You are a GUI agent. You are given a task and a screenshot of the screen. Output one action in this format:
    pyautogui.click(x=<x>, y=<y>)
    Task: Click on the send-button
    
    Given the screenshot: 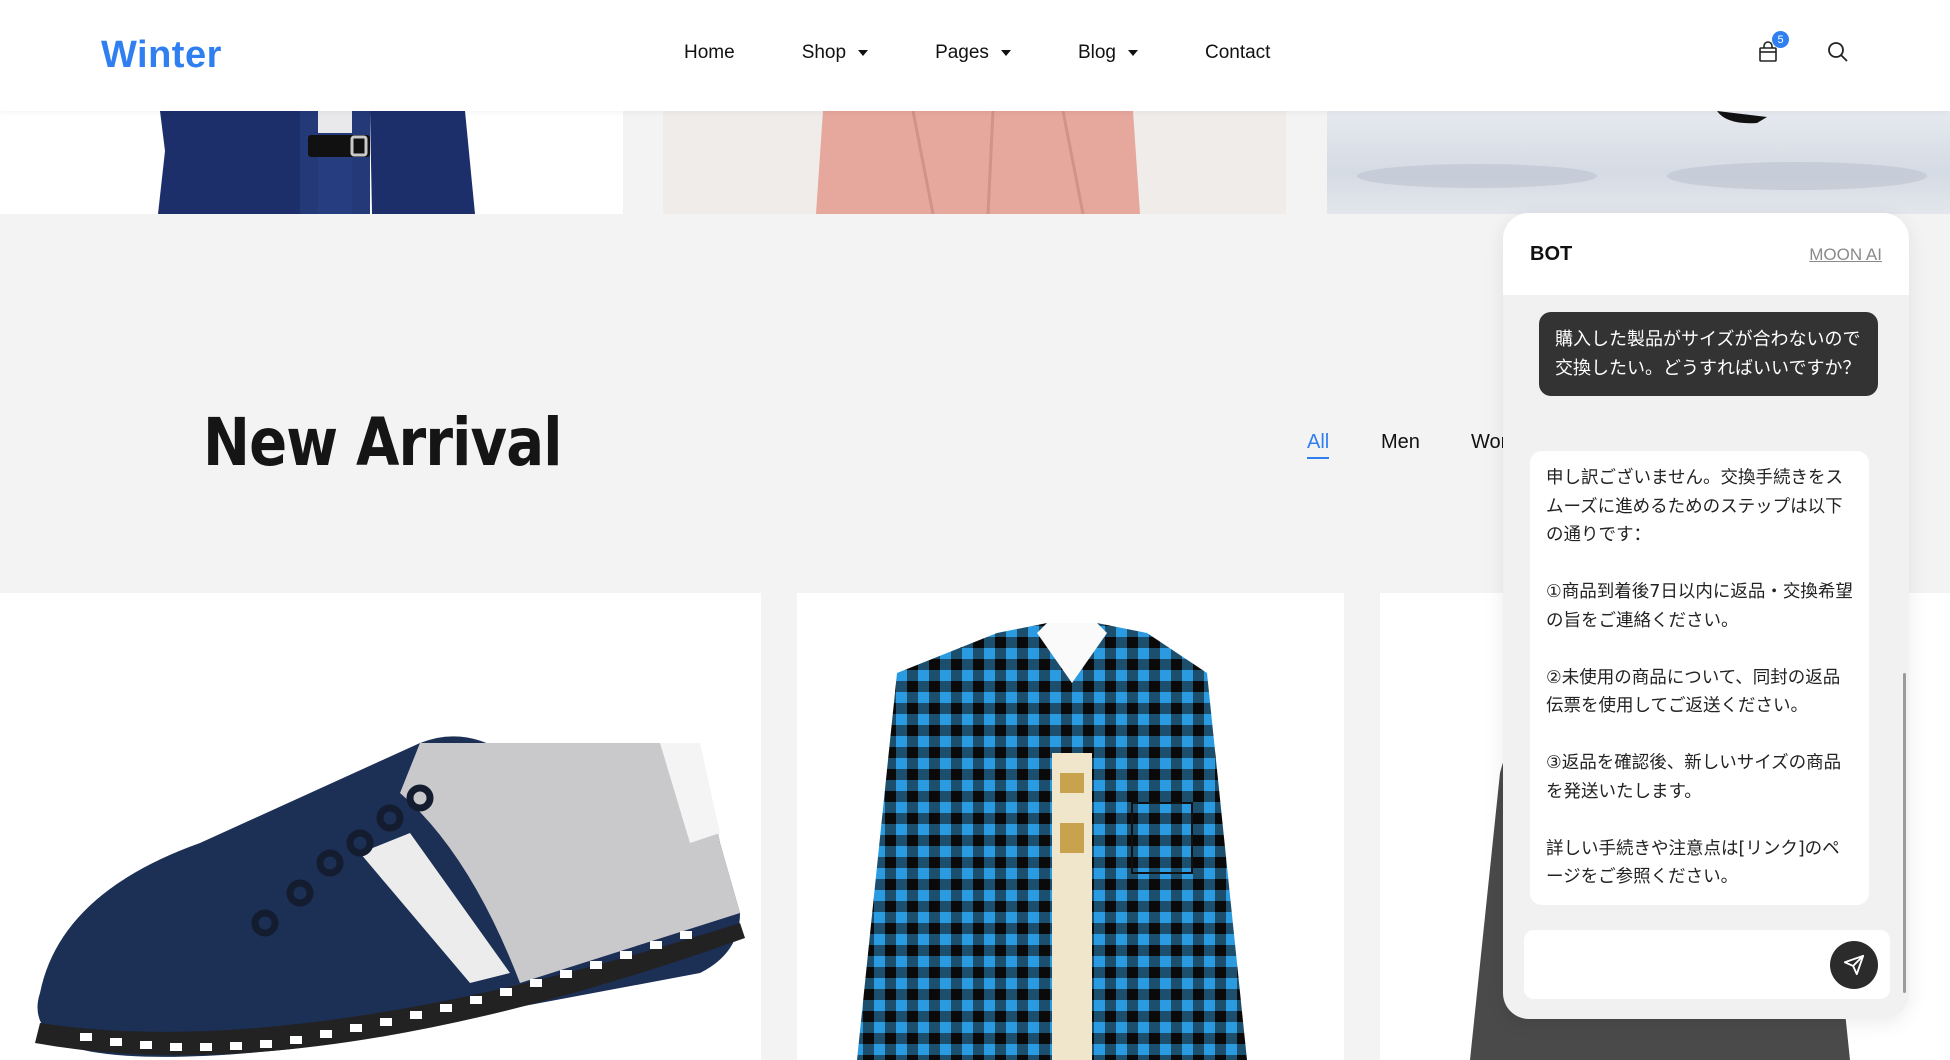 What is the action you would take?
    pyautogui.click(x=1854, y=965)
    